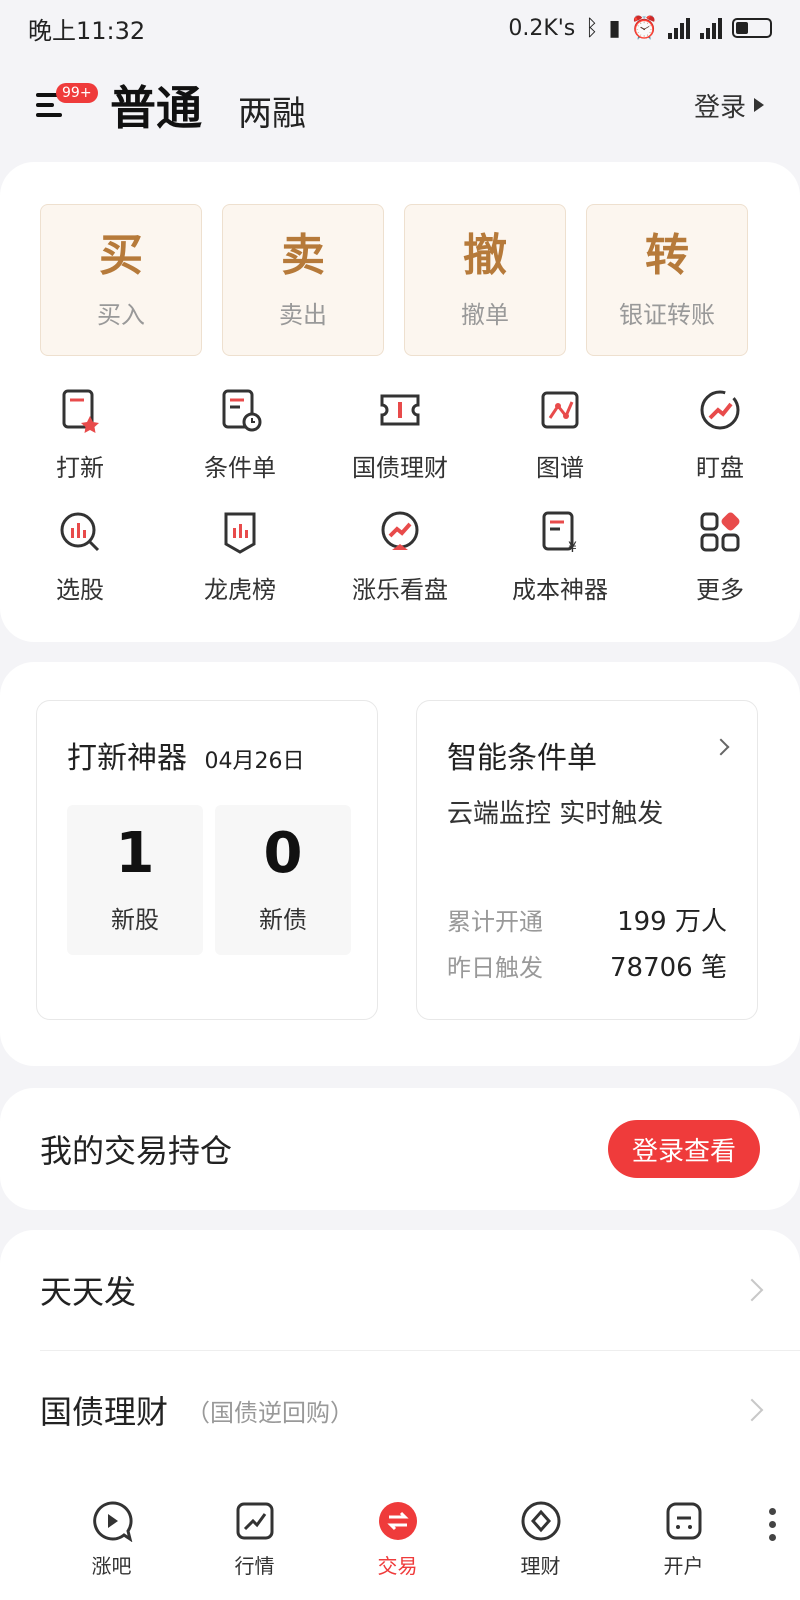  Describe the element at coordinates (242, 410) in the screenshot. I see `condition-order-icon` at that location.